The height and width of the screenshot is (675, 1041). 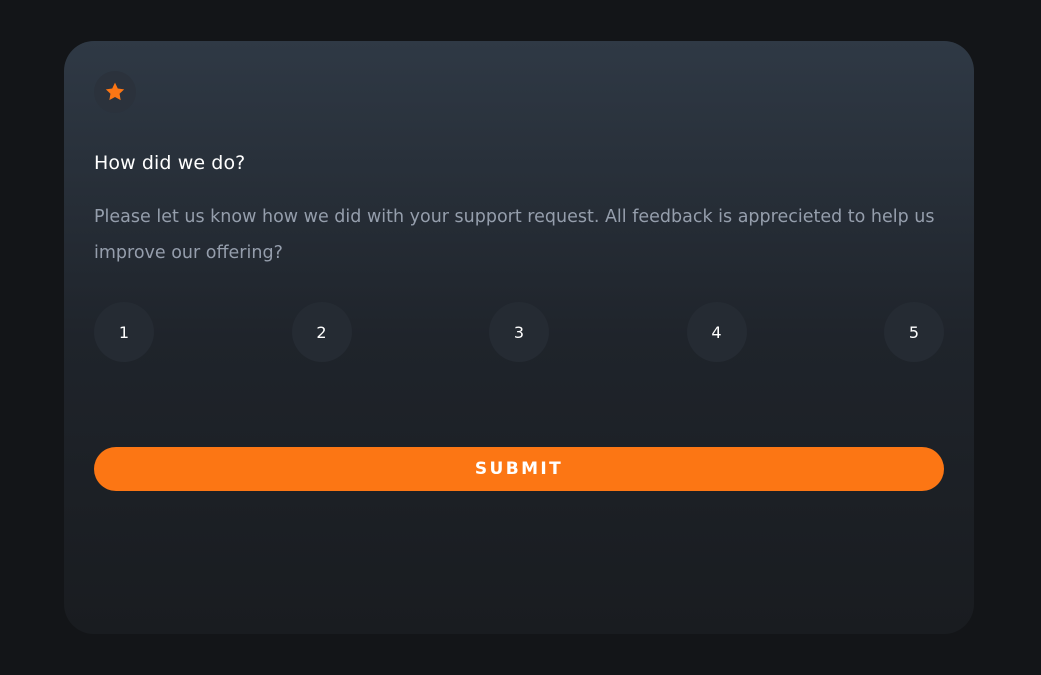 I want to click on rating-button-1: 1, so click(x=124, y=332).